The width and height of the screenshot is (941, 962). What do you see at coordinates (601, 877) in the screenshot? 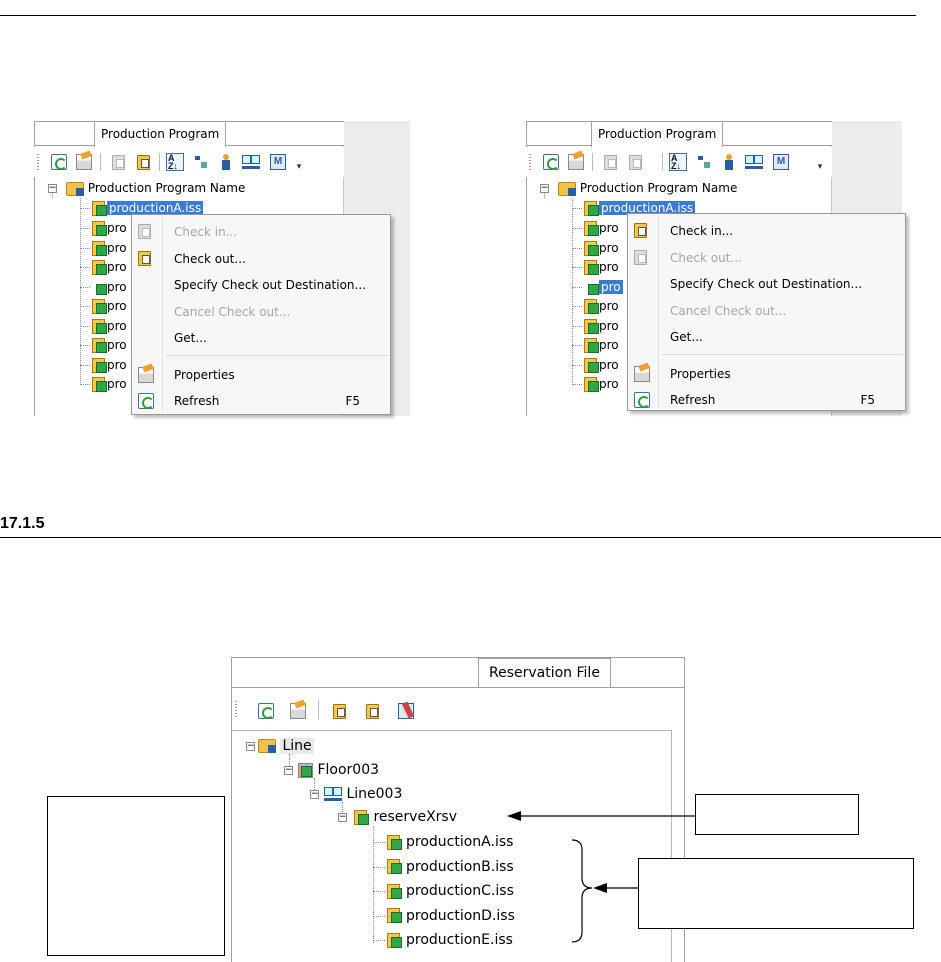
I see `callout-arrows` at bounding box center [601, 877].